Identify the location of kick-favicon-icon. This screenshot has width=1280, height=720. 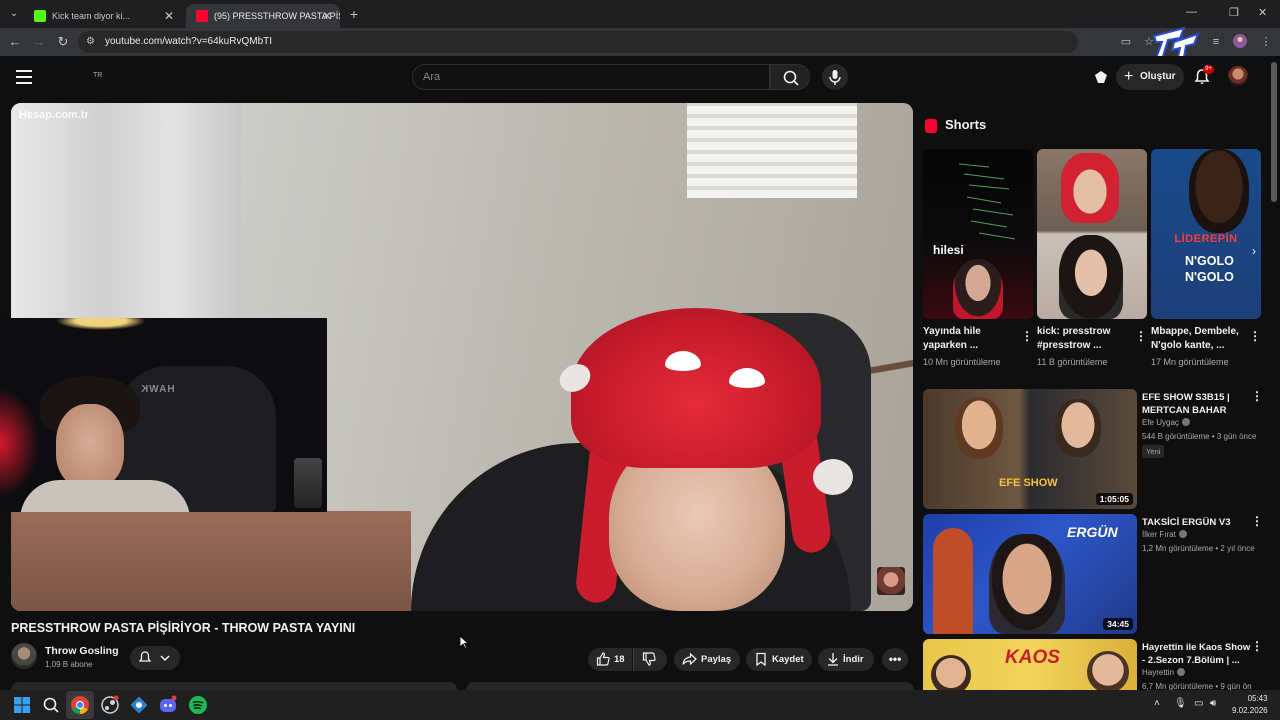
(40, 16).